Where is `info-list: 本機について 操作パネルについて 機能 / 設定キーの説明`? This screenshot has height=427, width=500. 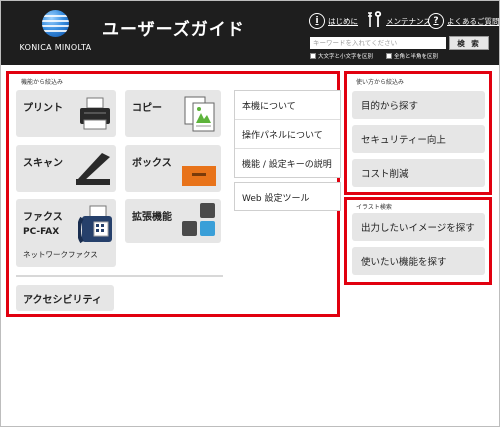 info-list: 本機について 操作パネルについて 機能 / 設定キーの説明 is located at coordinates (287, 134).